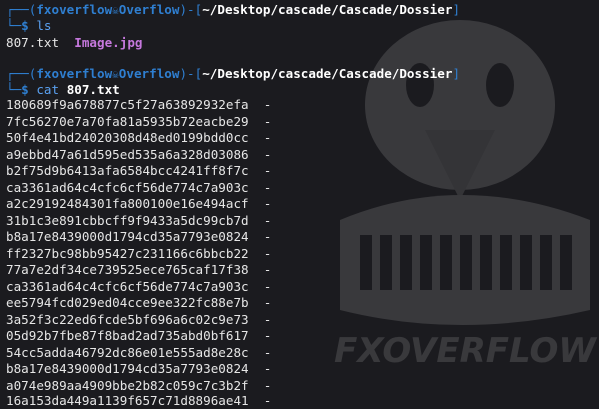  What do you see at coordinates (32, 42) in the screenshot?
I see `file-807-txt: 807.txt` at bounding box center [32, 42].